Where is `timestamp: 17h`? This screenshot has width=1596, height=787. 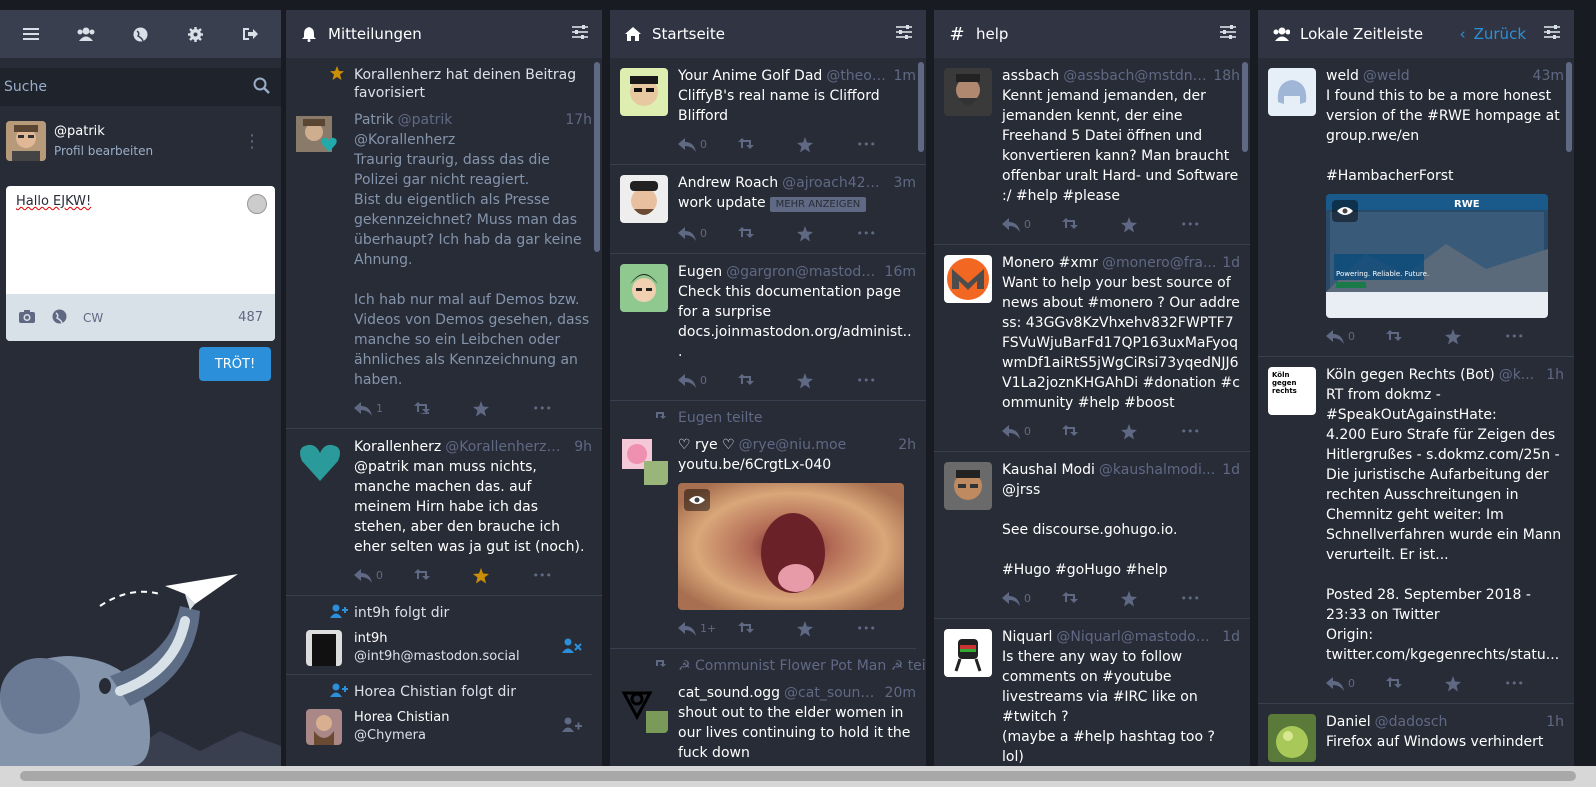 timestamp: 17h is located at coordinates (578, 120).